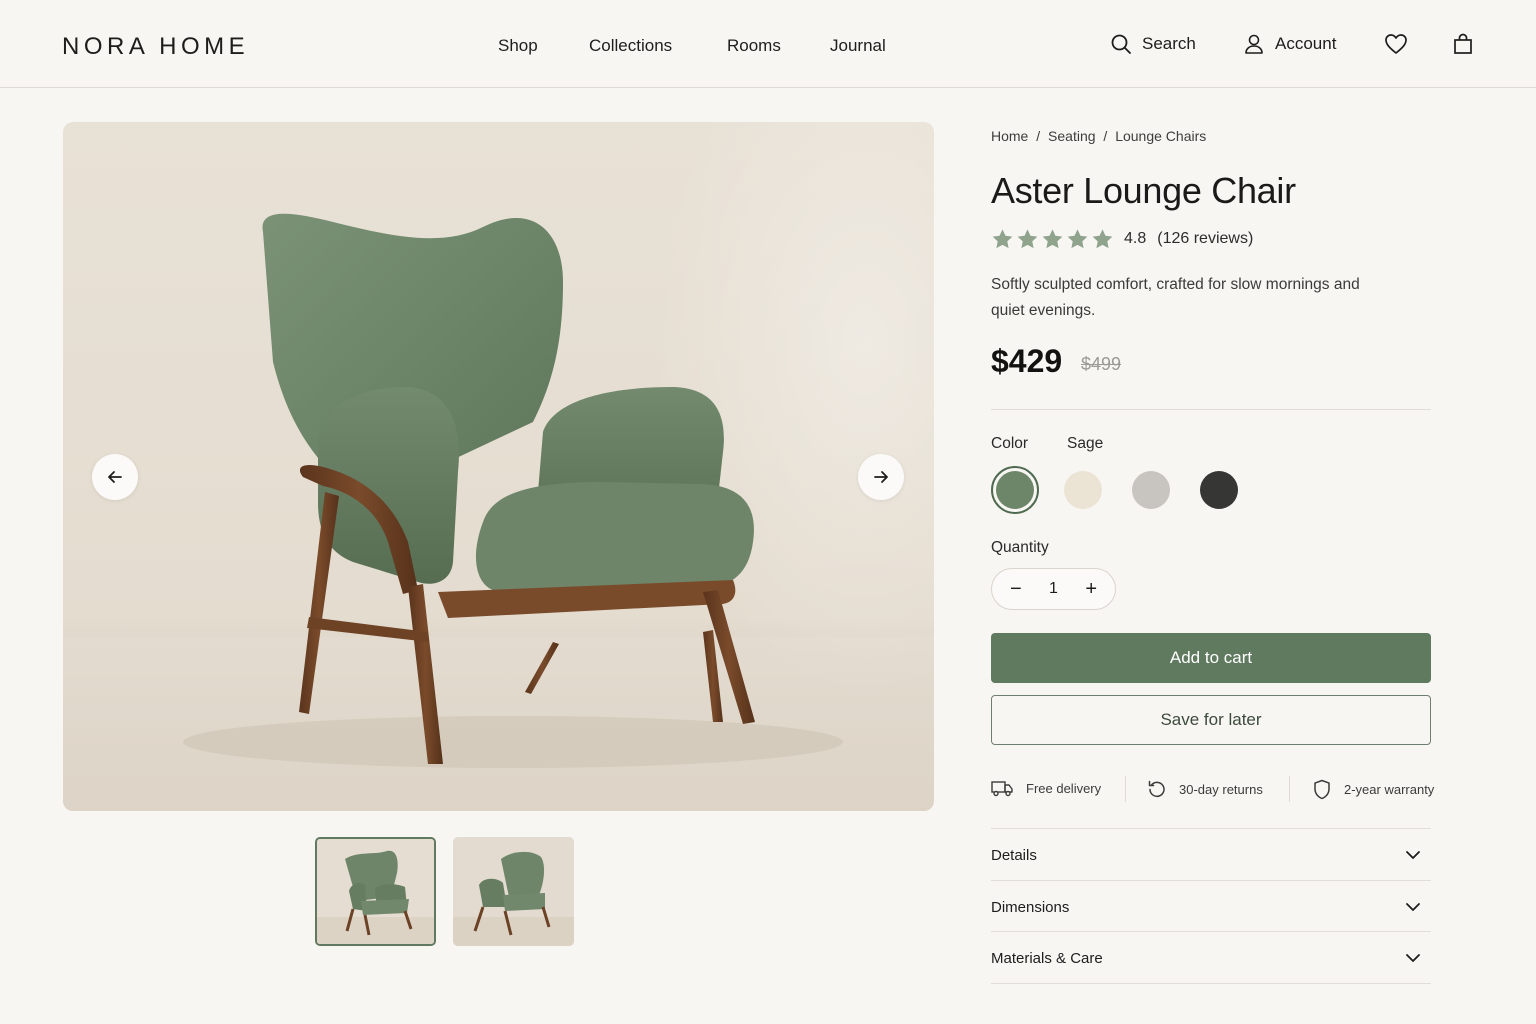 Image resolution: width=1536 pixels, height=1024 pixels. I want to click on bag-icon, so click(1463, 43).